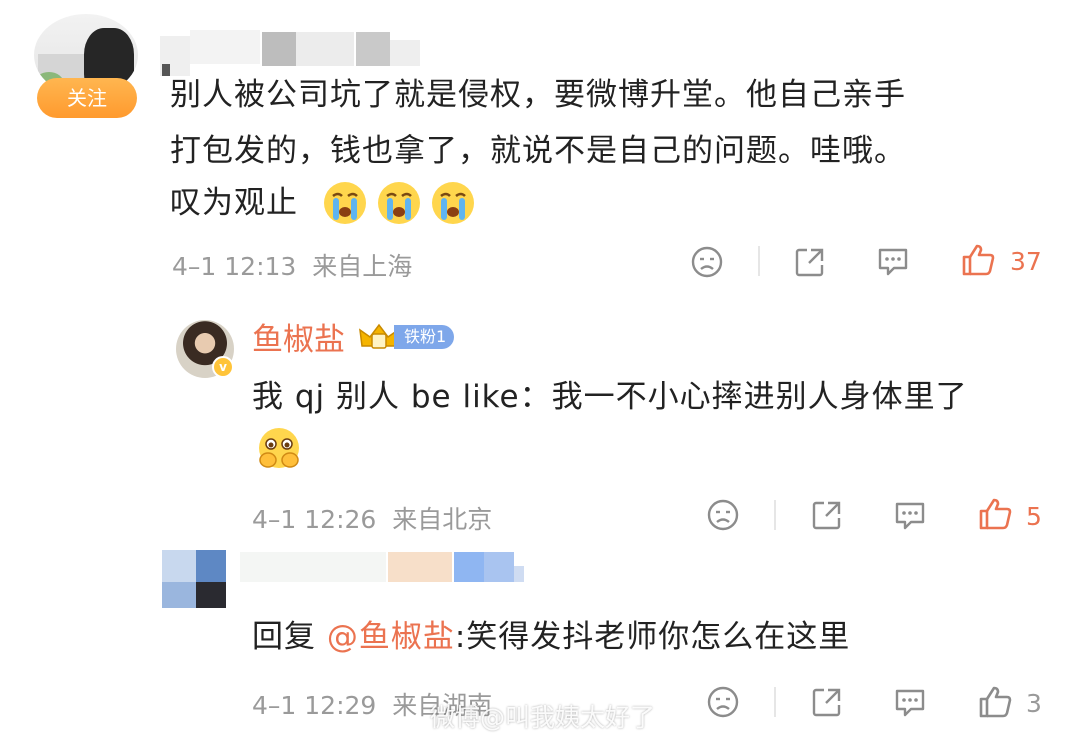 This screenshot has width=1080, height=745. I want to click on follow-button: 关注, so click(87, 98).